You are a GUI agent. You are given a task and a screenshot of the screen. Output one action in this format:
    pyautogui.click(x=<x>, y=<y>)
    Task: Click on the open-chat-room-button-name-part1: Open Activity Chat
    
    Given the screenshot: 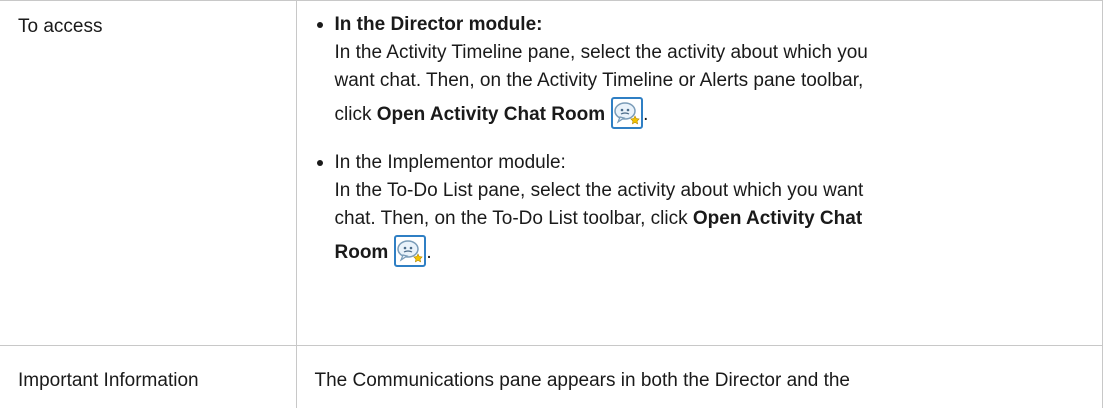 What is the action you would take?
    pyautogui.click(x=777, y=218)
    